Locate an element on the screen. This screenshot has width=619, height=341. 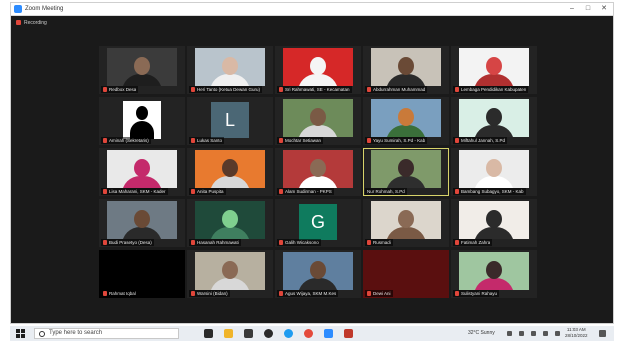
participant-name: Warsini (Bidan) is located at coordinates (212, 293).